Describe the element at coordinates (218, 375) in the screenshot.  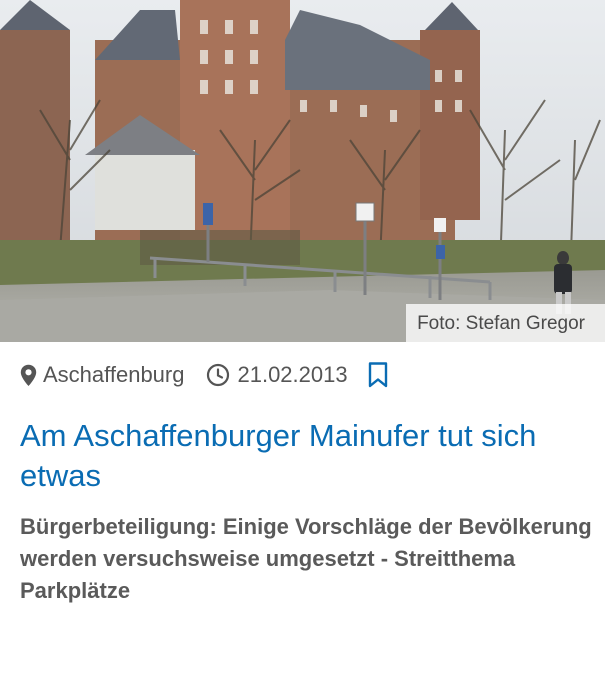
I see `clock-icon` at that location.